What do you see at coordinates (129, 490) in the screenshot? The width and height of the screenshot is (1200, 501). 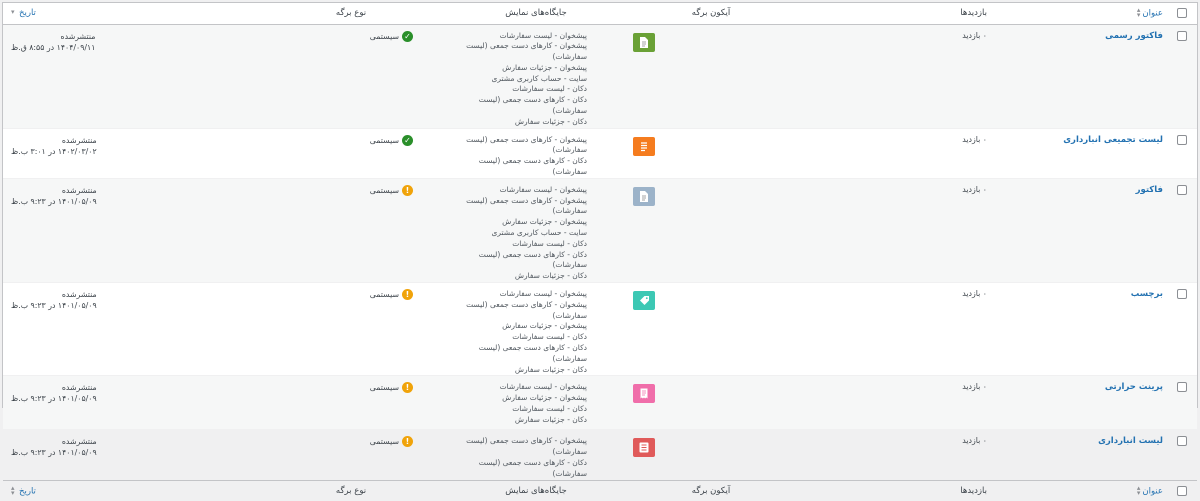 I see `footer-header-date: تاریخ▴ ▾` at bounding box center [129, 490].